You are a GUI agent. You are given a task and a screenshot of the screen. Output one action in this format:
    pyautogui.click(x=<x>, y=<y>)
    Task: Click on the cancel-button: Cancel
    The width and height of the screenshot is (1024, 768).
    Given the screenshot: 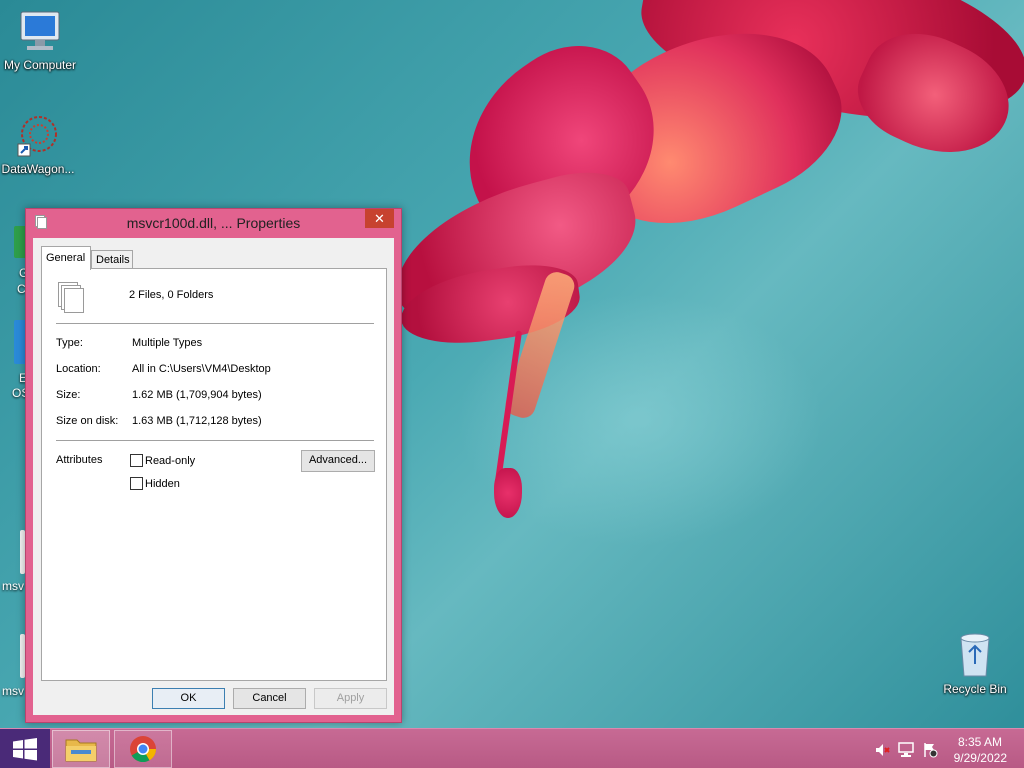 What is the action you would take?
    pyautogui.click(x=269, y=698)
    